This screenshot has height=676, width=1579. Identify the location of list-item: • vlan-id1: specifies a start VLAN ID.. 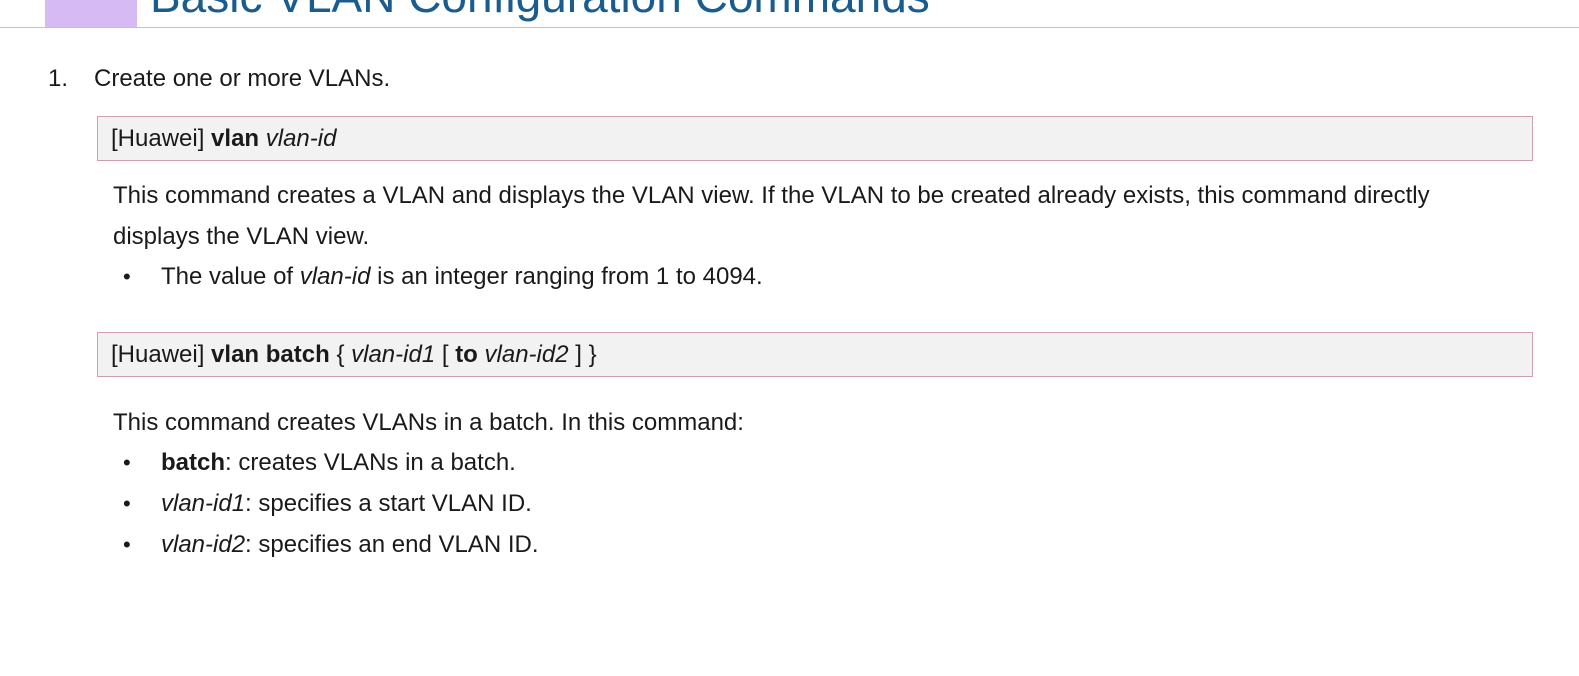
(322, 504).